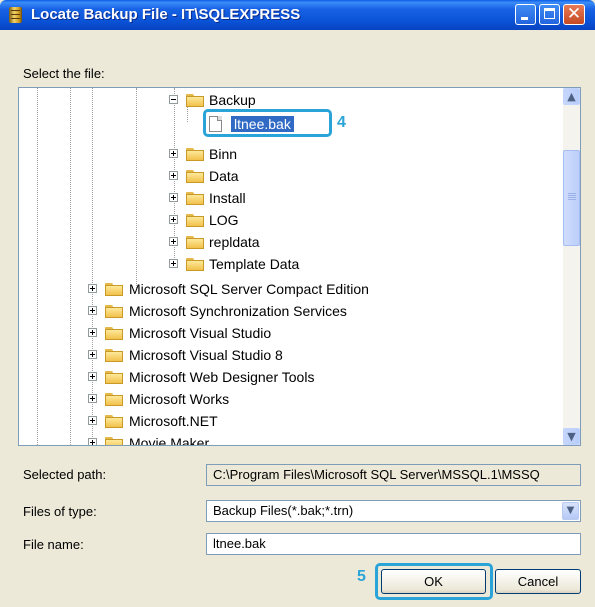 Image resolution: width=595 pixels, height=607 pixels. What do you see at coordinates (15, 15) in the screenshot?
I see `sql-server-icon` at bounding box center [15, 15].